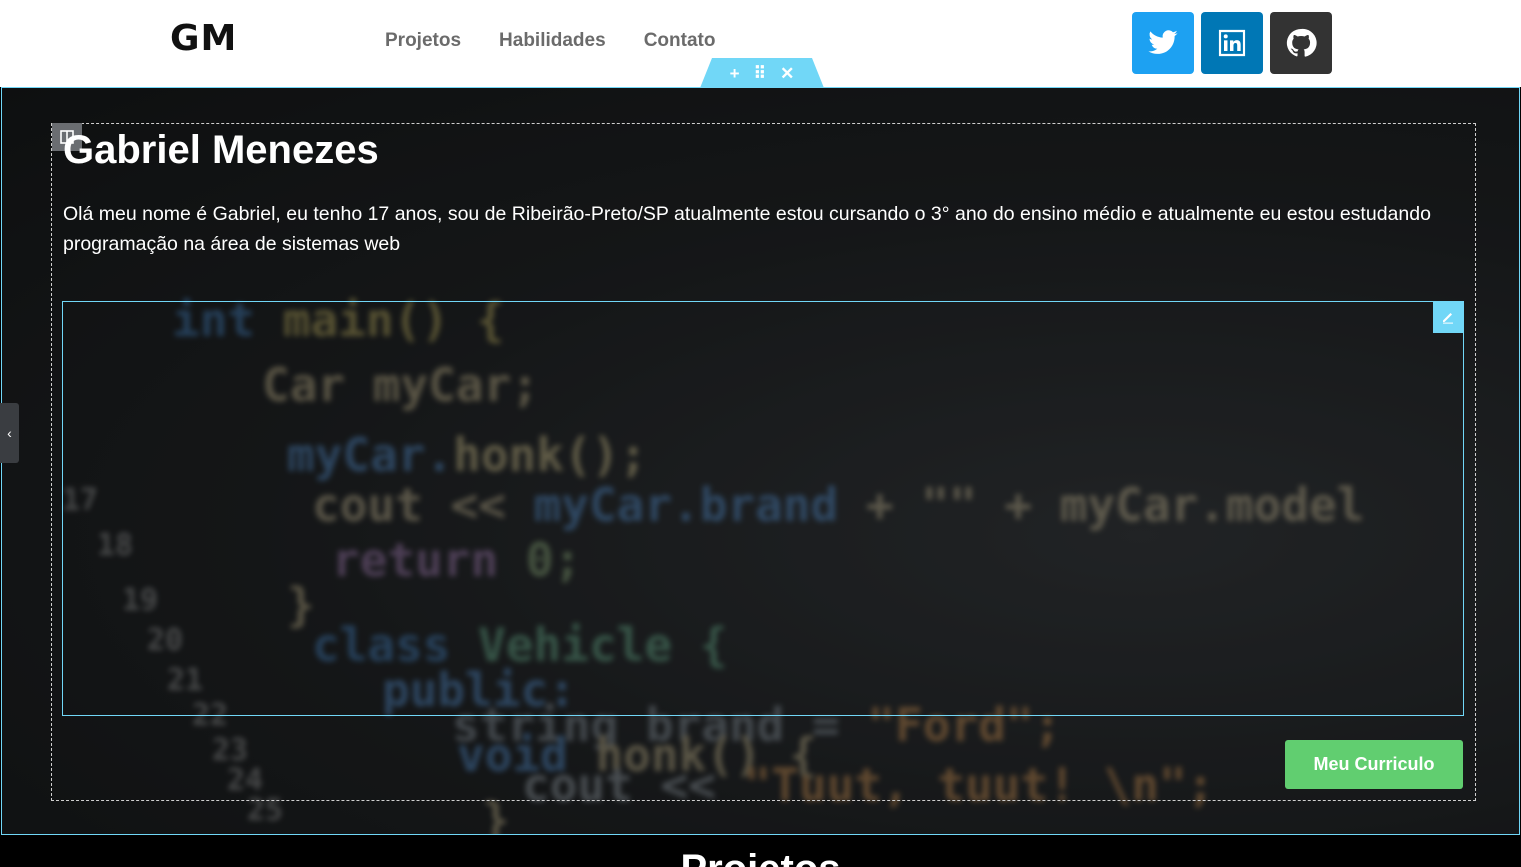 This screenshot has height=867, width=1521. I want to click on twitter-button, so click(1163, 43).